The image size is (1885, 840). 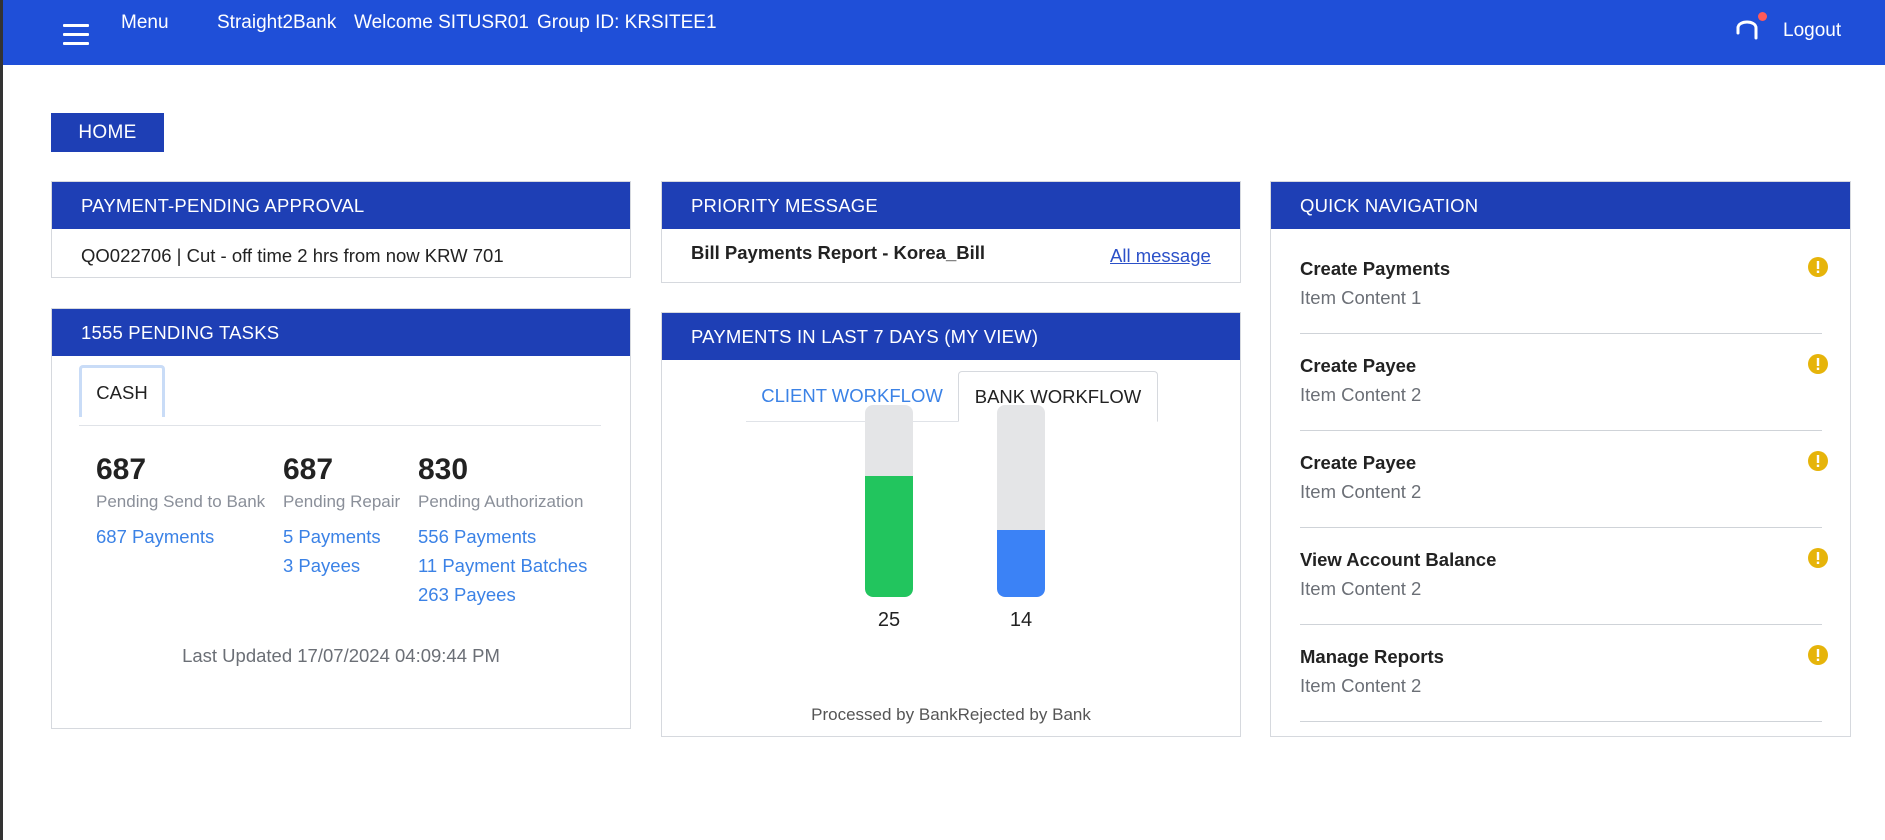 I want to click on chart-caption: Processed by BankRejected by Bank, so click(x=951, y=714).